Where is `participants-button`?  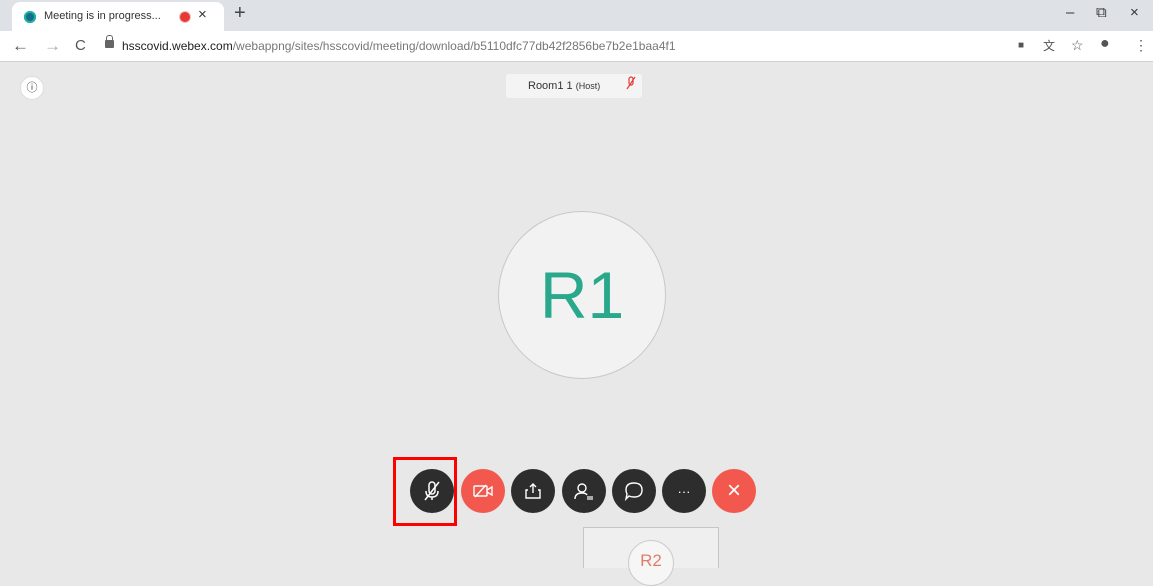 participants-button is located at coordinates (584, 491).